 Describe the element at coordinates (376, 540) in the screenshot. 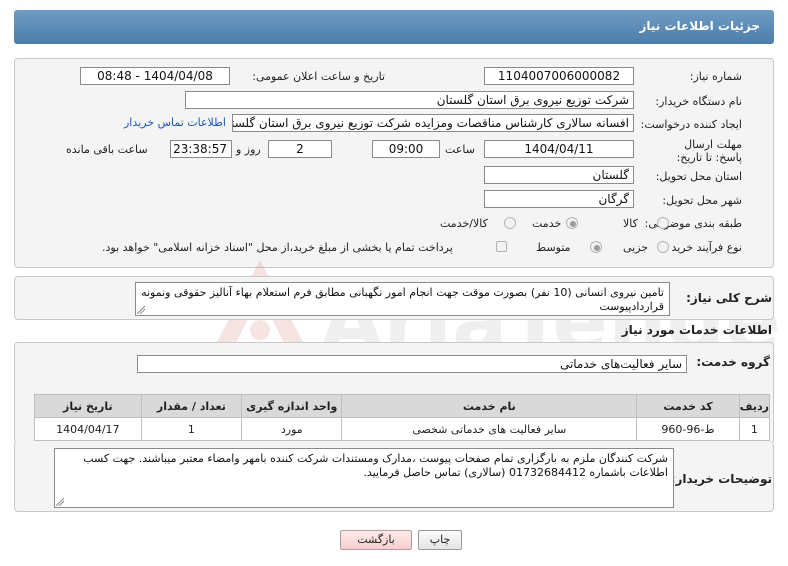

I see `back-button: بازگشت` at that location.